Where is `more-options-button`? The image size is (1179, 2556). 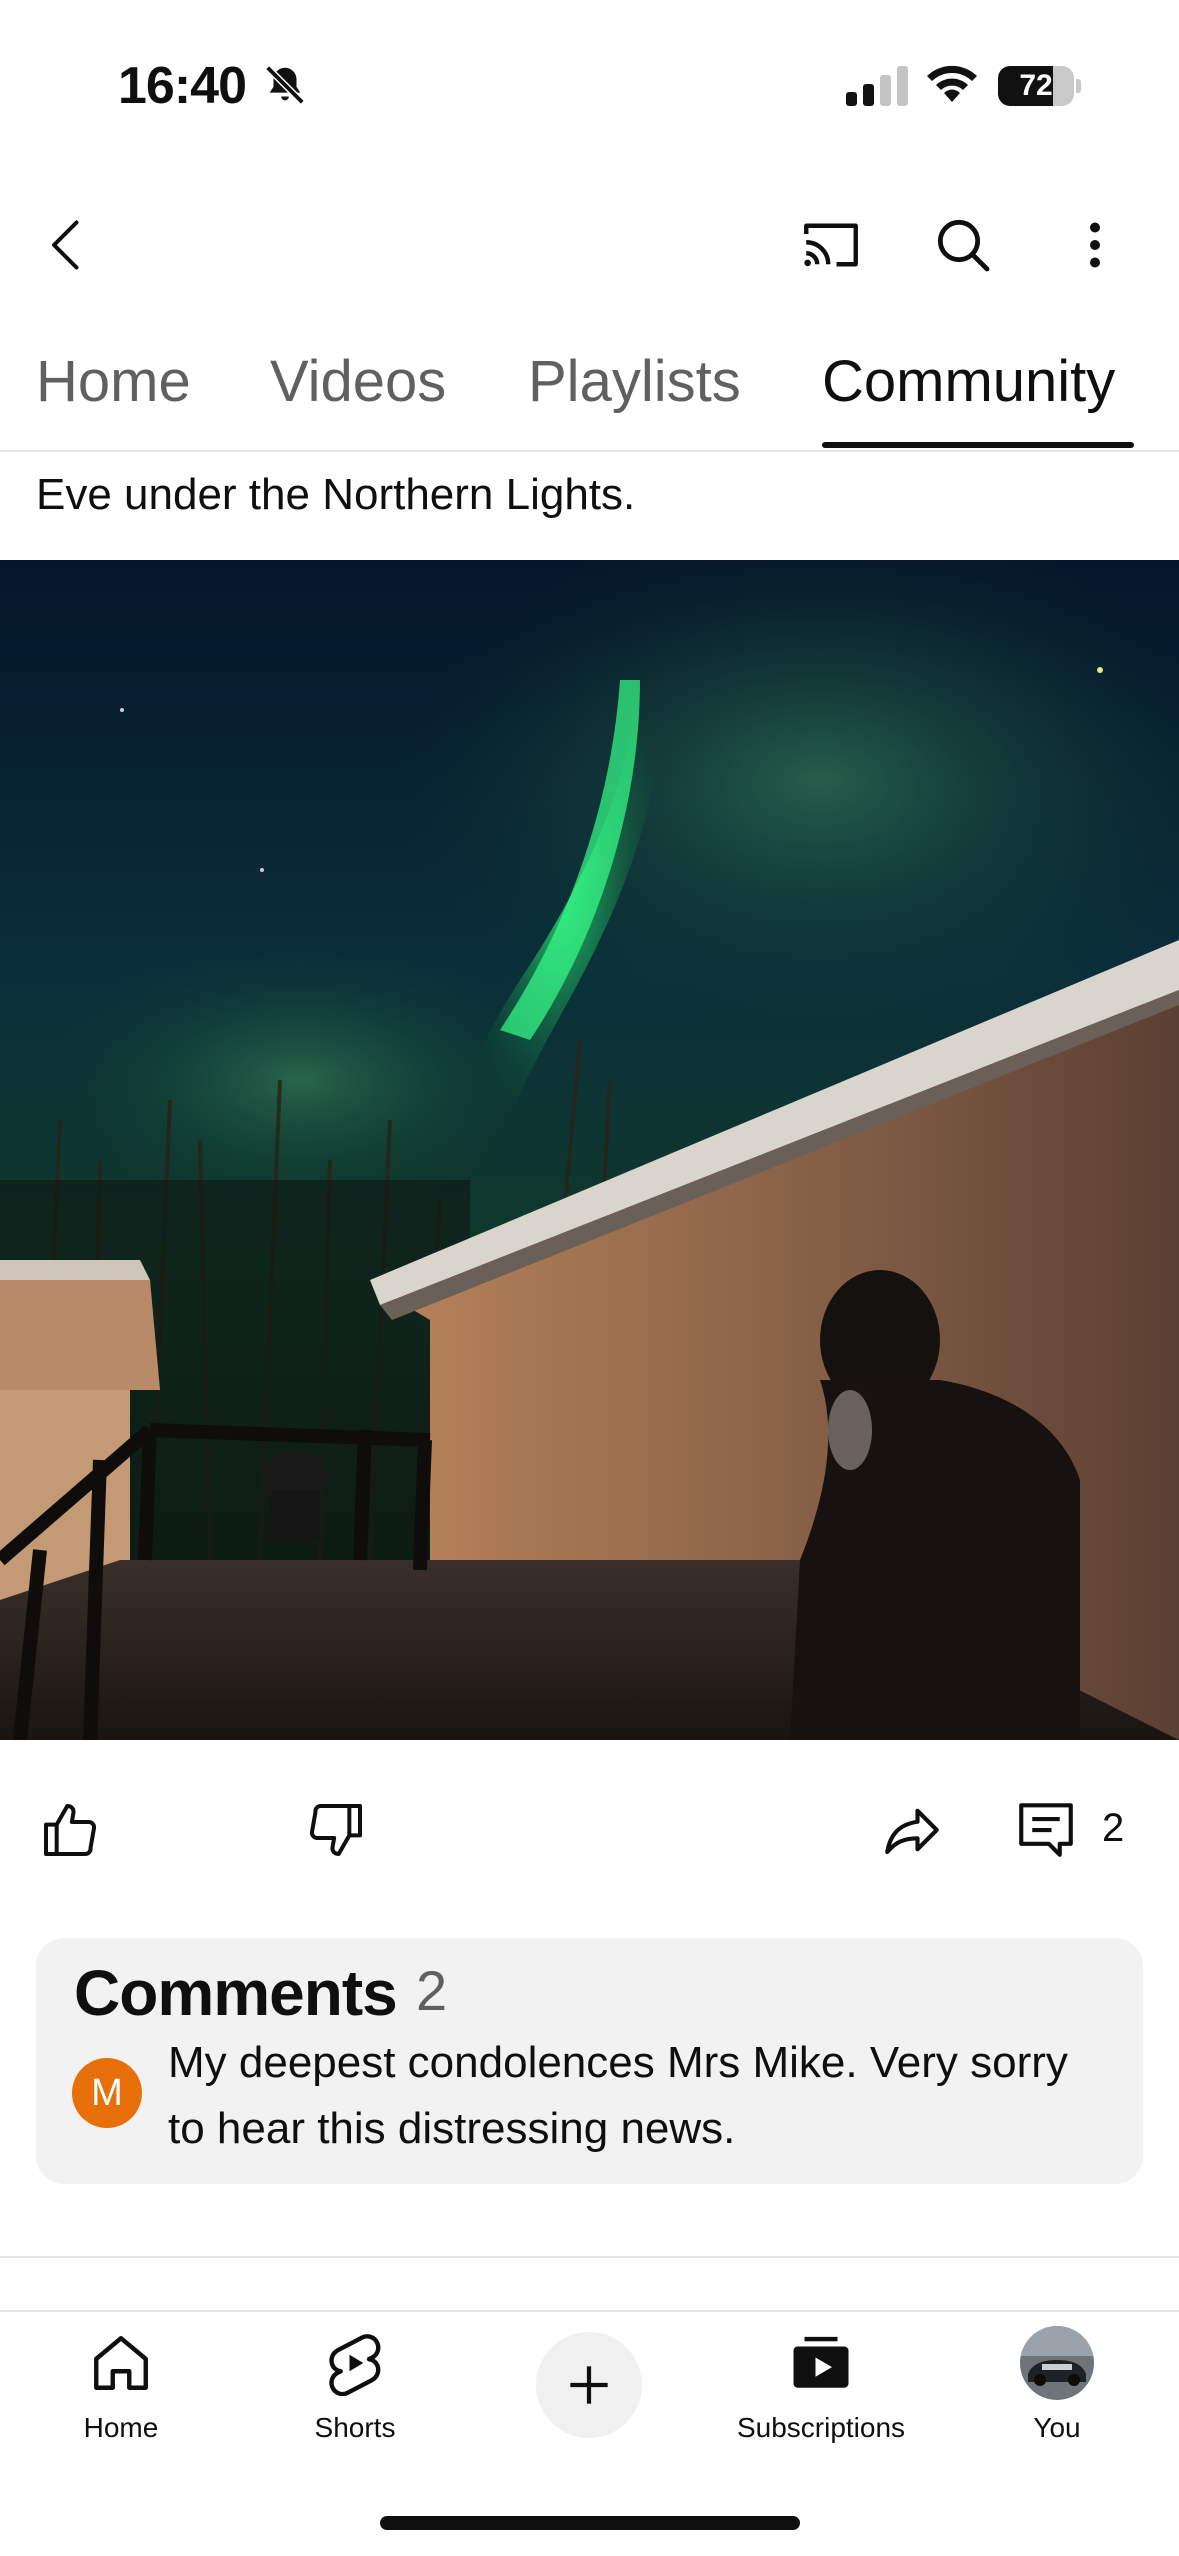 more-options-button is located at coordinates (1095, 245).